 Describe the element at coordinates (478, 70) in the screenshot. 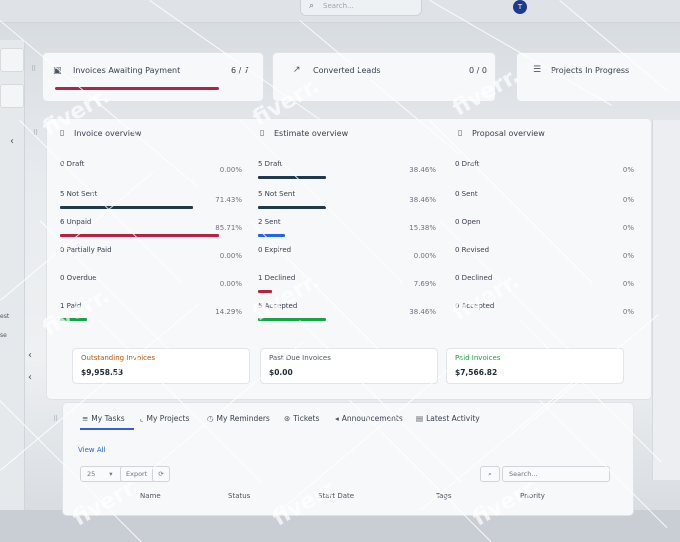

I see `stat-count: 0 / 0` at that location.